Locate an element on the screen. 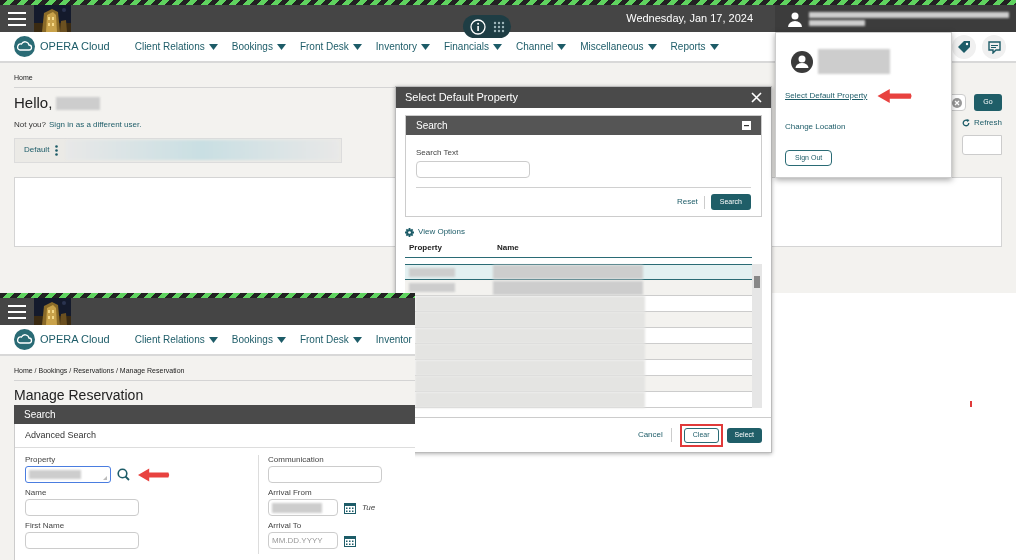 Image resolution: width=1016 pixels, height=560 pixels. more-icon is located at coordinates (57, 150).